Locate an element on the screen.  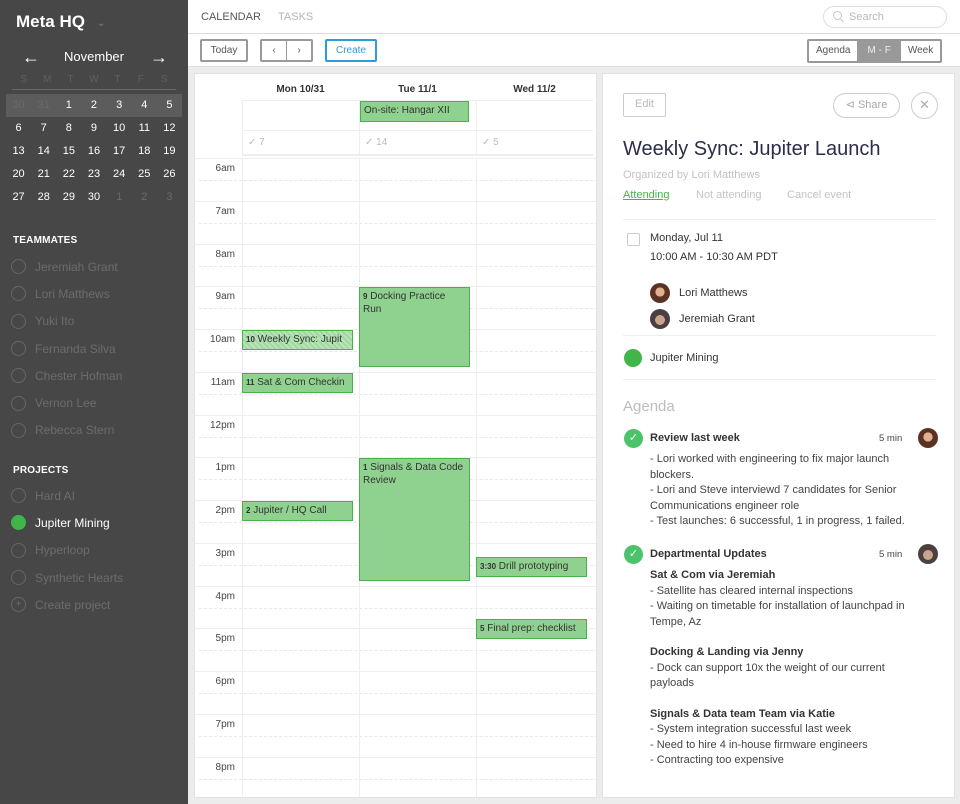
next-button: › is located at coordinates (299, 50).